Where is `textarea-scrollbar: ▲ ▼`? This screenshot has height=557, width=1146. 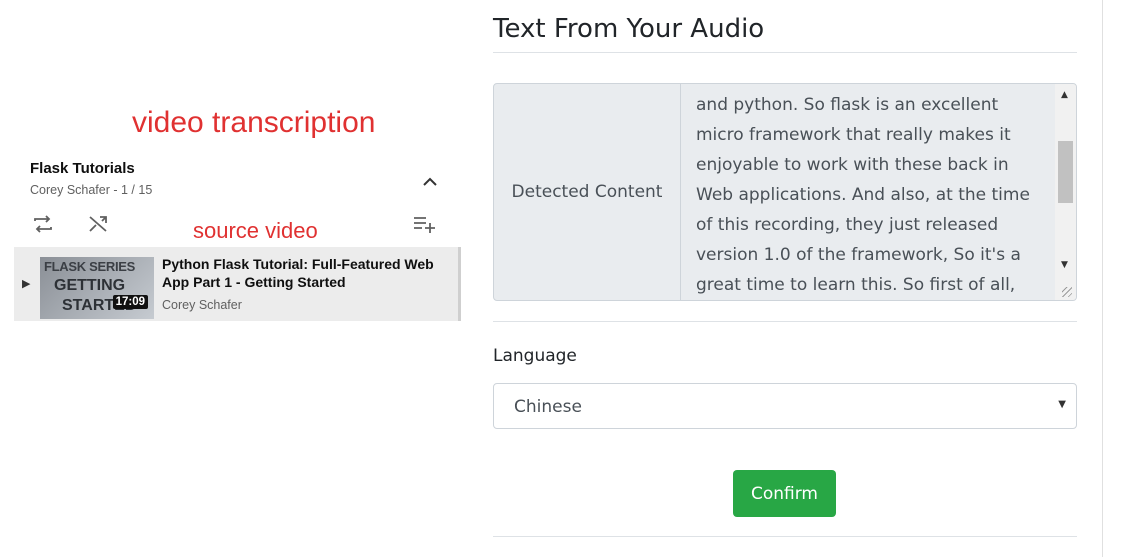
textarea-scrollbar: ▲ ▼ is located at coordinates (1065, 192).